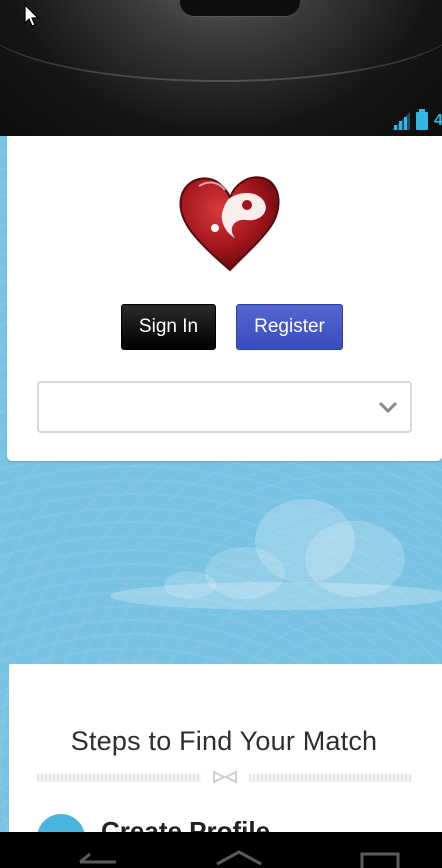  I want to click on device-notch, so click(240, 8).